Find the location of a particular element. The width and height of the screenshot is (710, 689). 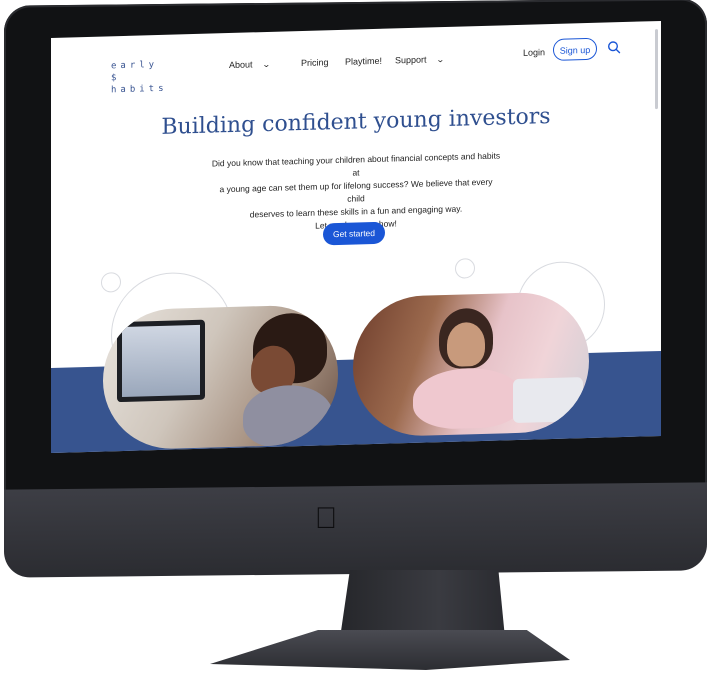

nav-about-label: About is located at coordinates (241, 65).